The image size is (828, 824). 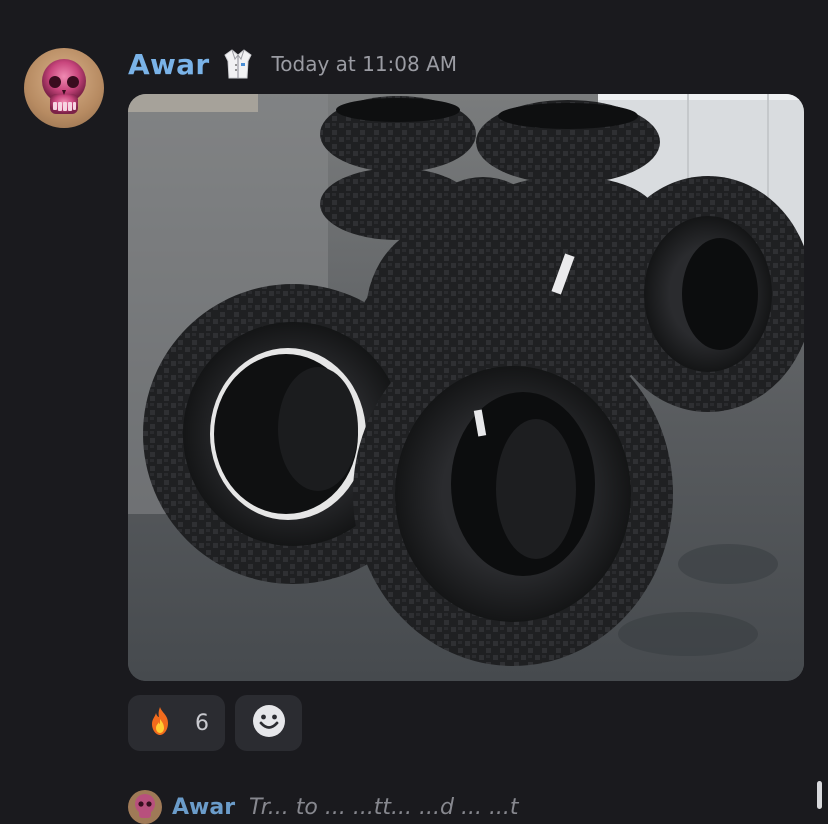 I want to click on next-message-preview: Awar Tr... to ... ...tt... ...d ... ...t, so click(x=323, y=807).